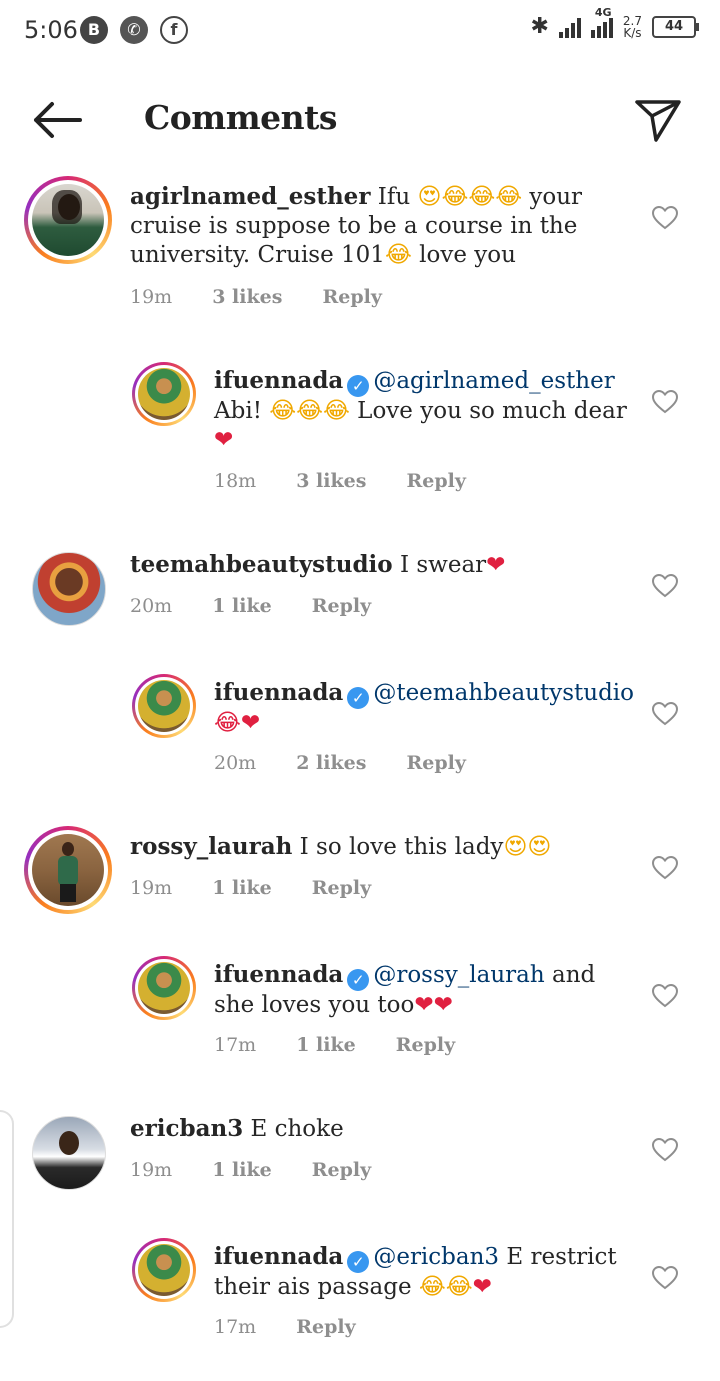 This screenshot has width=720, height=1381. Describe the element at coordinates (211, 846) in the screenshot. I see `comment-username: rossy_laurah` at that location.